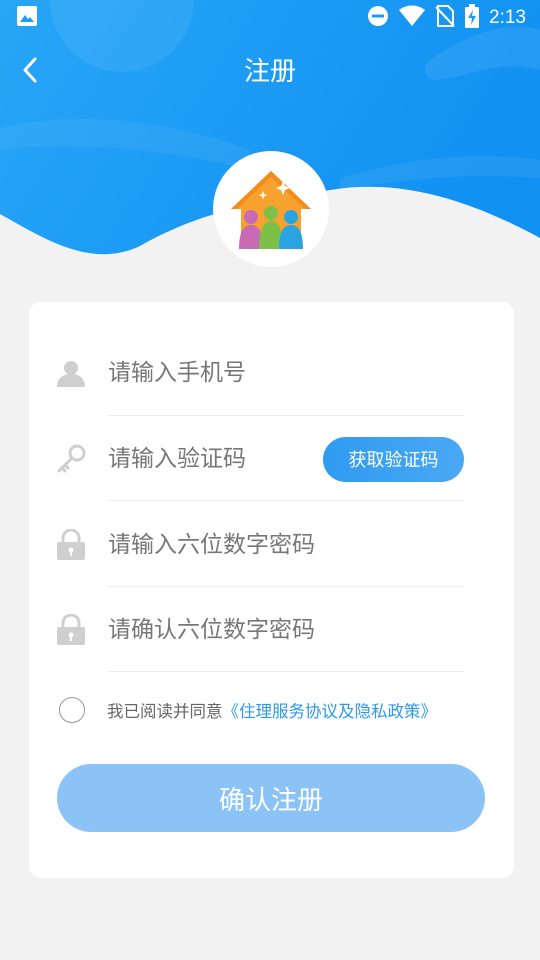  What do you see at coordinates (27, 18) in the screenshot?
I see `image-icon` at bounding box center [27, 18].